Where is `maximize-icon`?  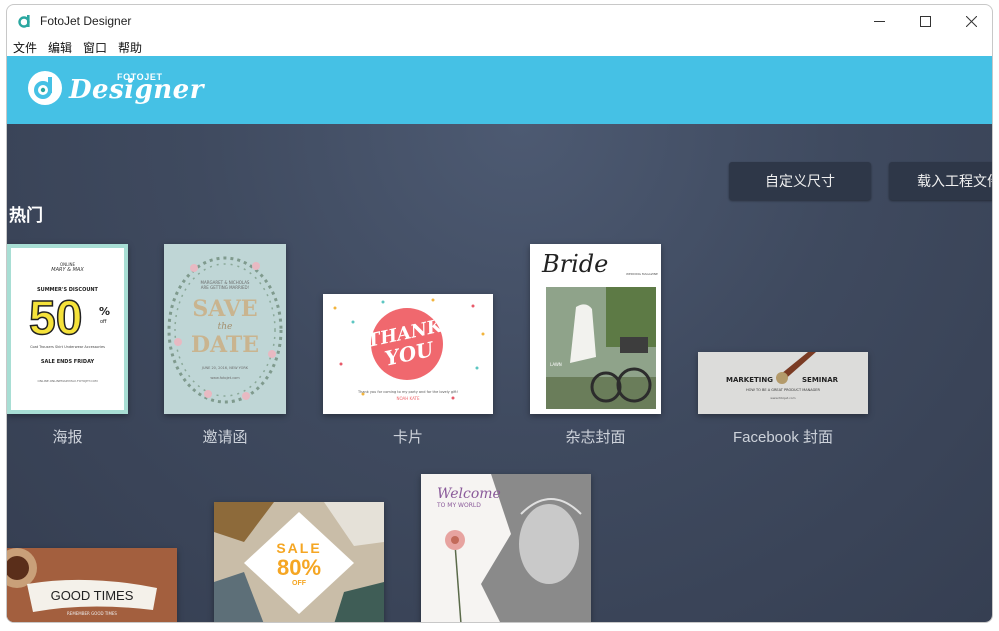 maximize-icon is located at coordinates (925, 21).